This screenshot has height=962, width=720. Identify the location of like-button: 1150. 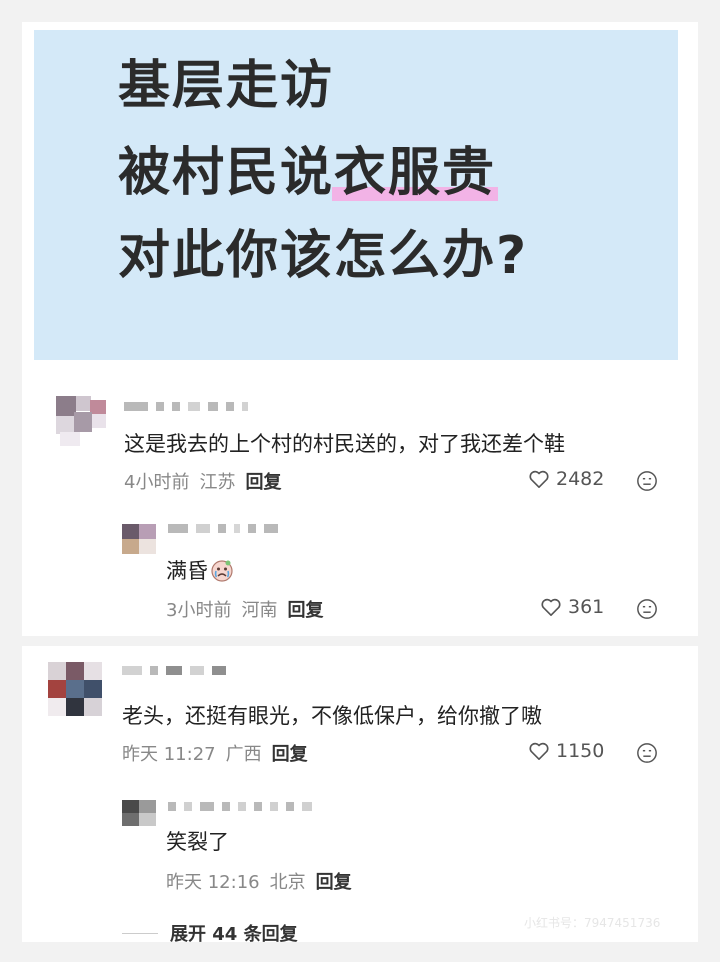
(566, 751).